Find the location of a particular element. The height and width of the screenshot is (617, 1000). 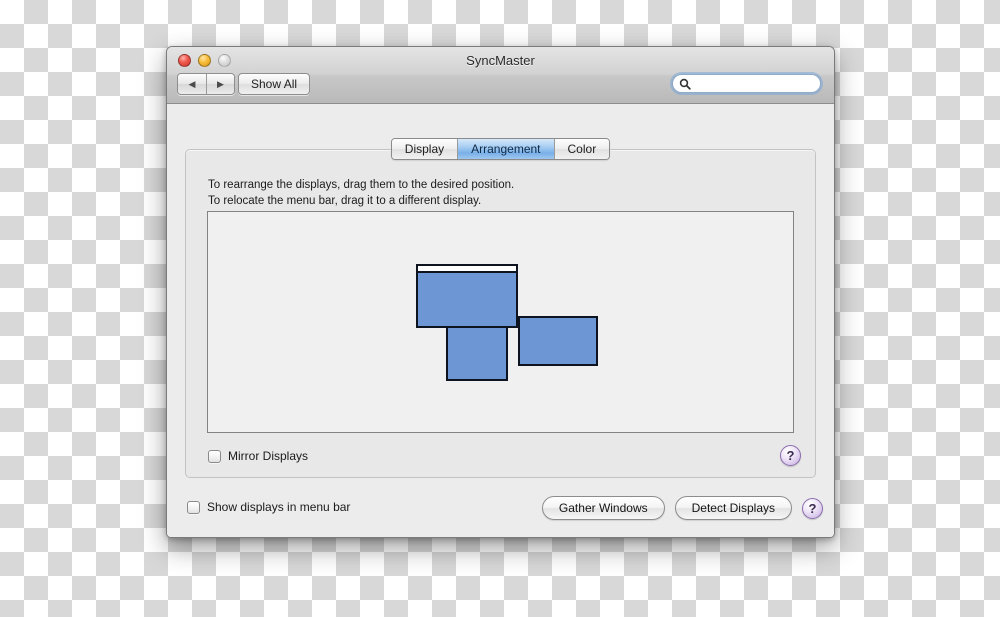

bottom-actions: Gather Windows Detect Displays ? is located at coordinates (682, 508).